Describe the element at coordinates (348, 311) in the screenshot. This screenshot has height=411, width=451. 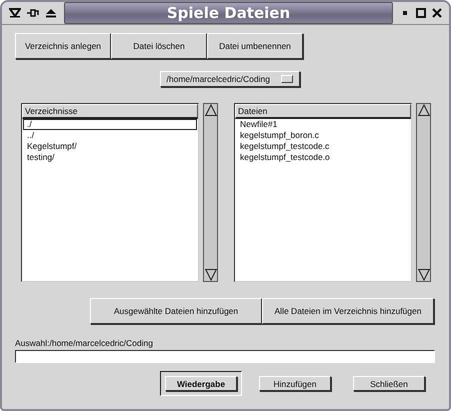
I see `add-files-button: Alle Dateien im Verzeichnis hinzufügen` at that location.